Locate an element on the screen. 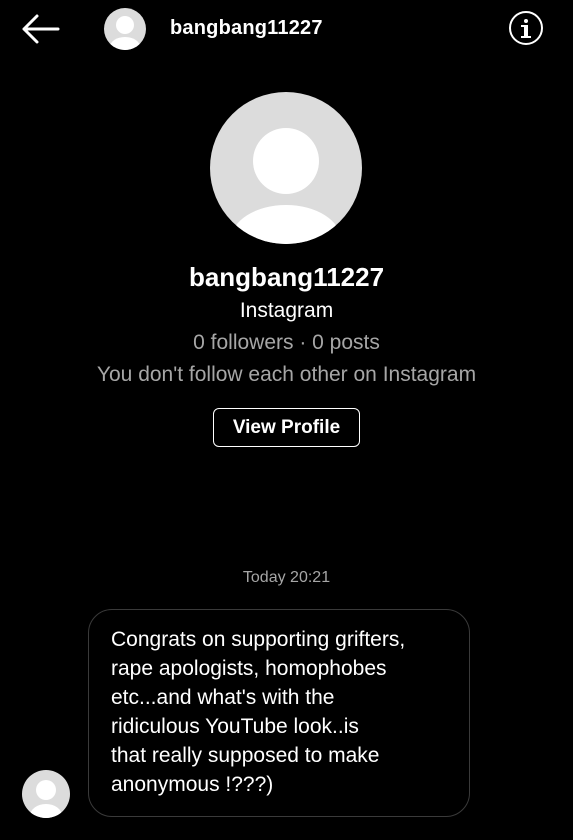  chat-header: bangbang11227 is located at coordinates (286, 29).